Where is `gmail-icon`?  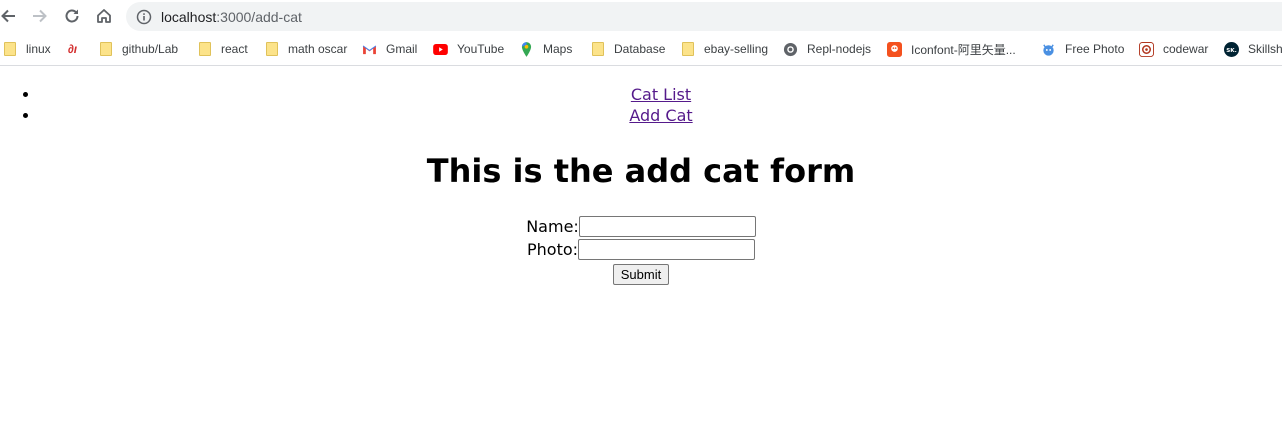 gmail-icon is located at coordinates (369, 49).